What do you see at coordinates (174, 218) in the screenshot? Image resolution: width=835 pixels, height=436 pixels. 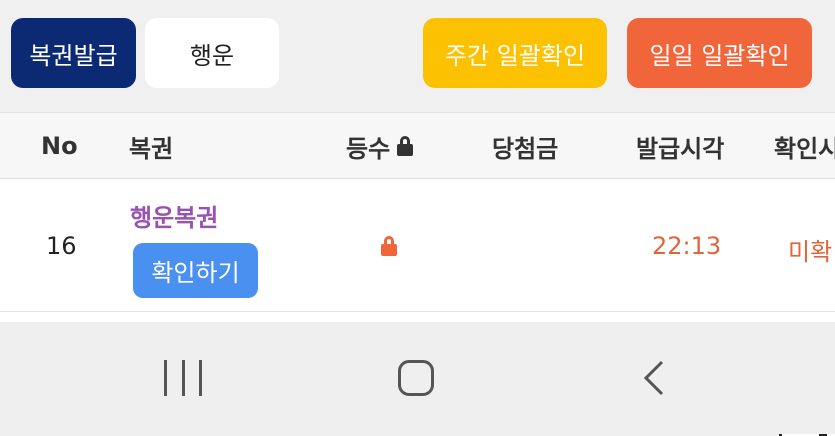 I see `row-ticket-name: 행운복권` at bounding box center [174, 218].